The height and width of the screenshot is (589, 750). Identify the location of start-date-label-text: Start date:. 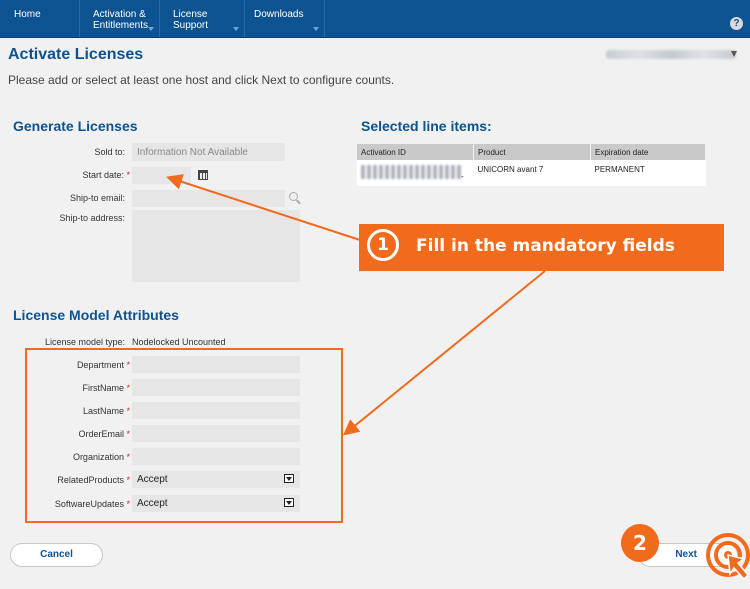
(103, 175).